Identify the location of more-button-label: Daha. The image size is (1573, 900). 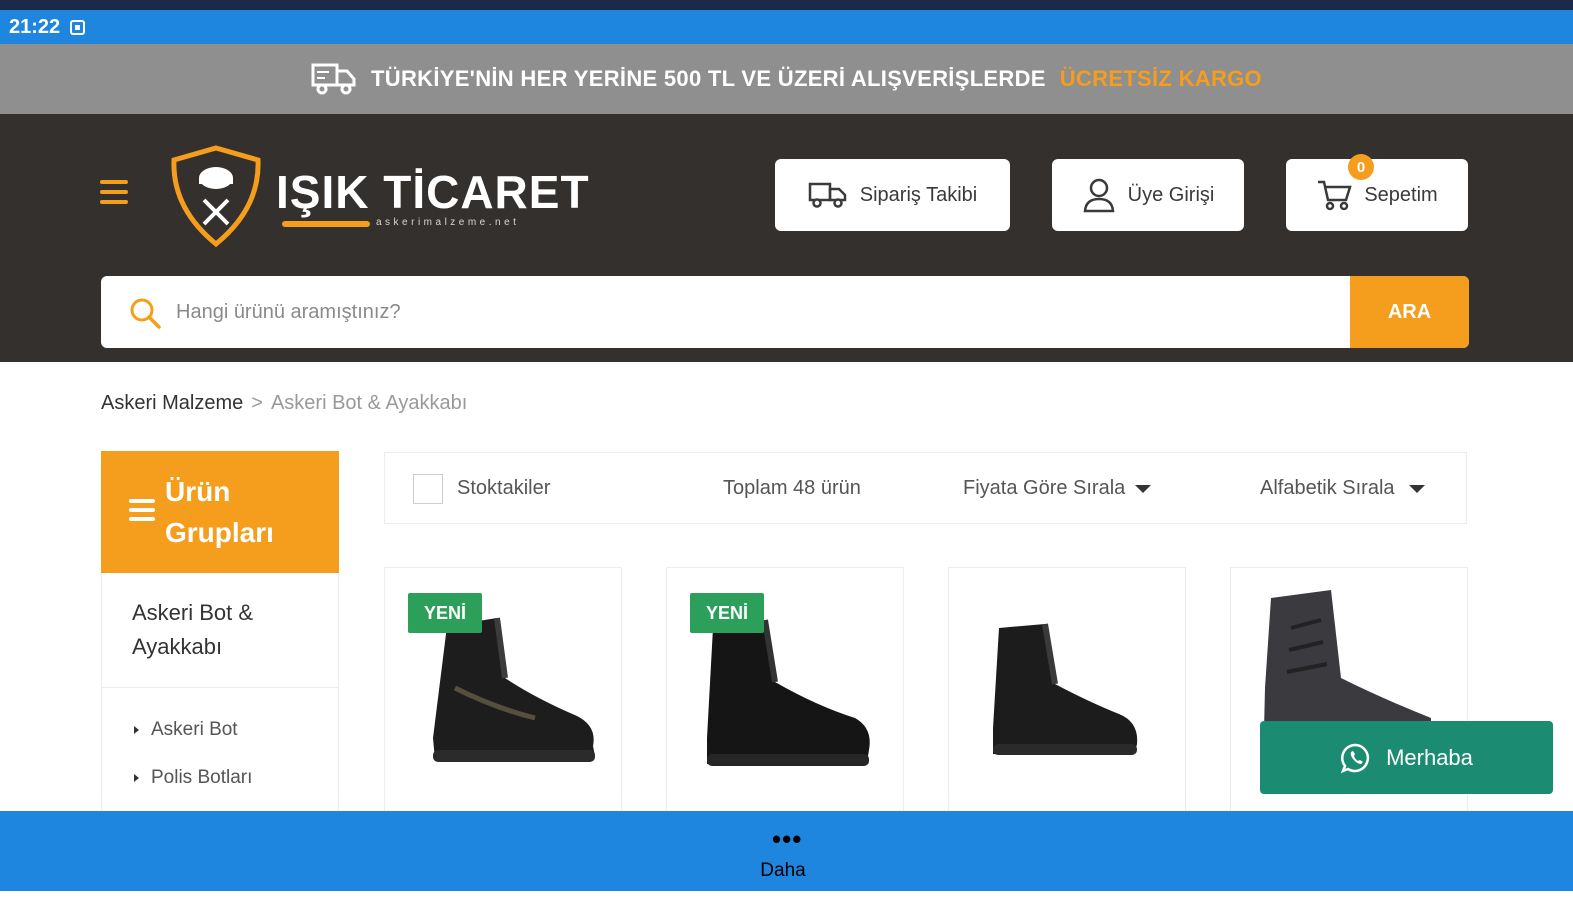
(783, 871).